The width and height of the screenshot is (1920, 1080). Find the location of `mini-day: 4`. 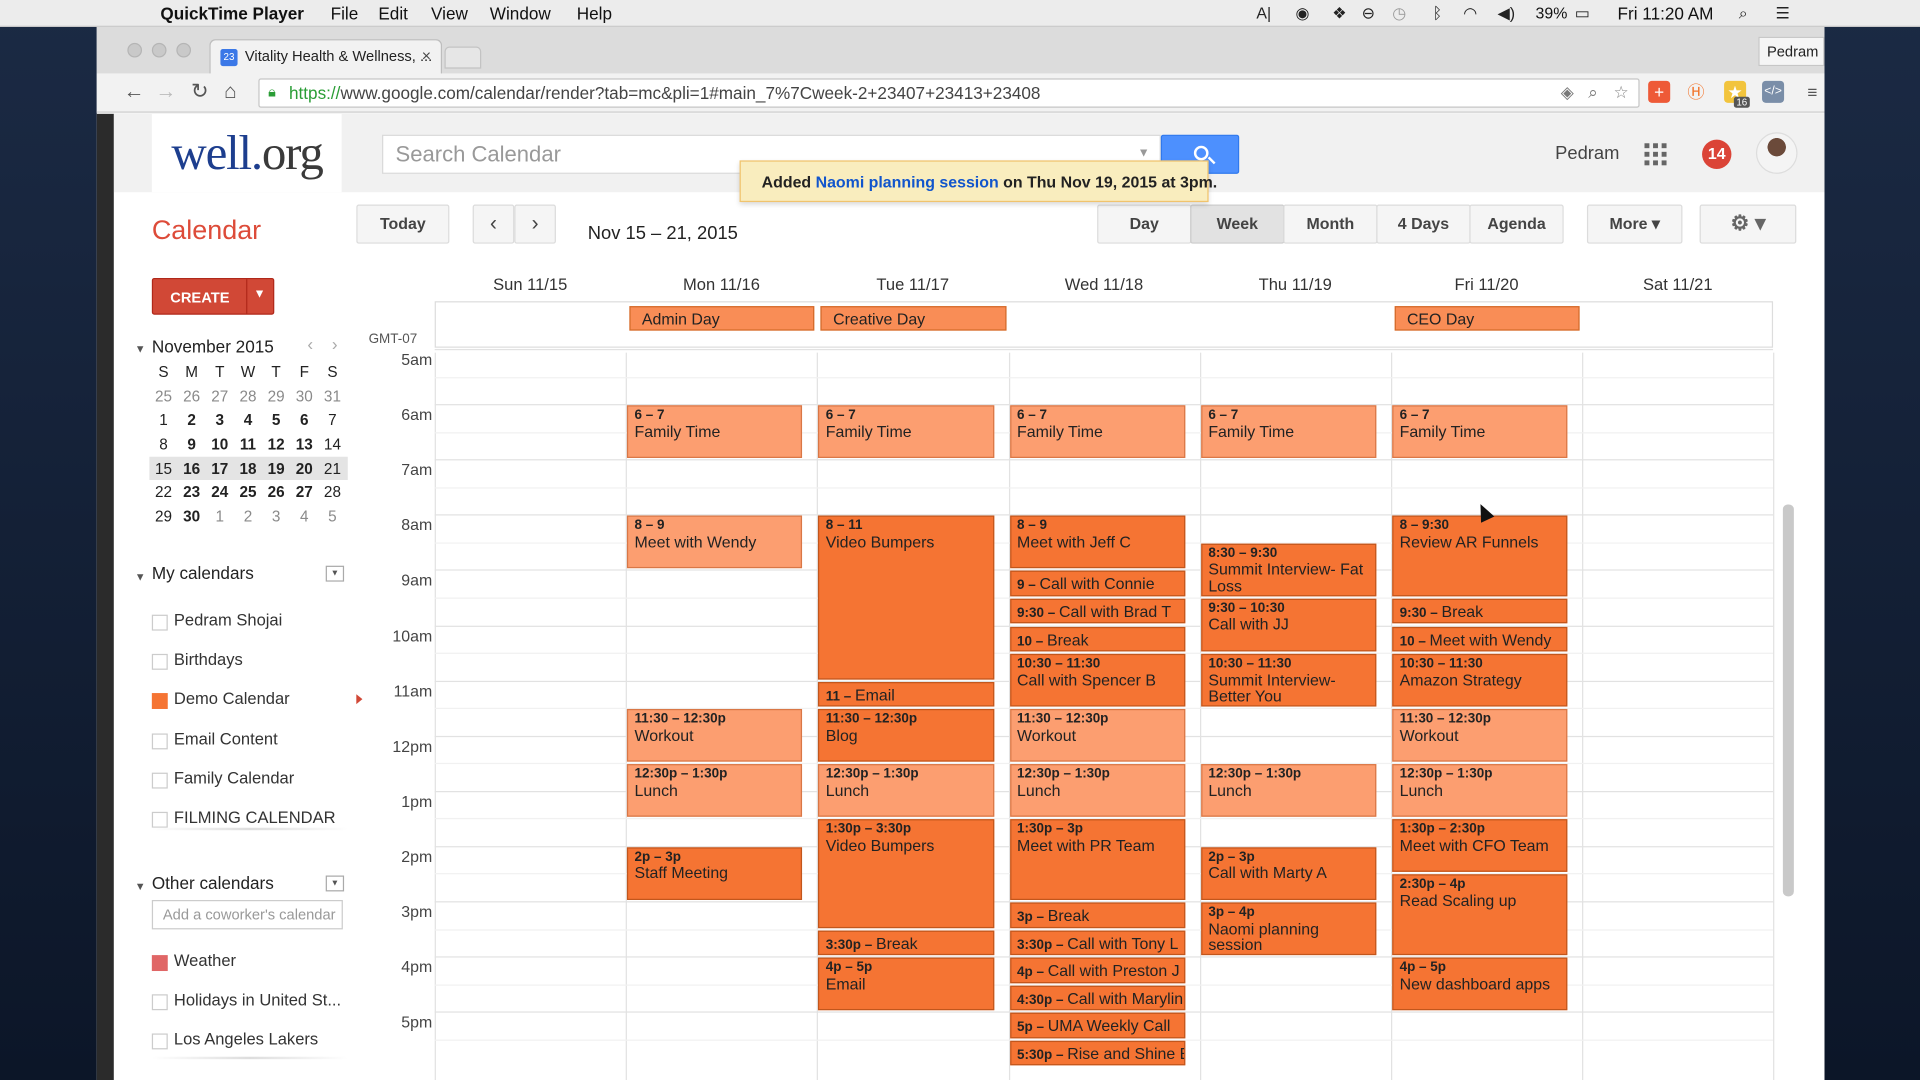

mini-day: 4 is located at coordinates (304, 516).